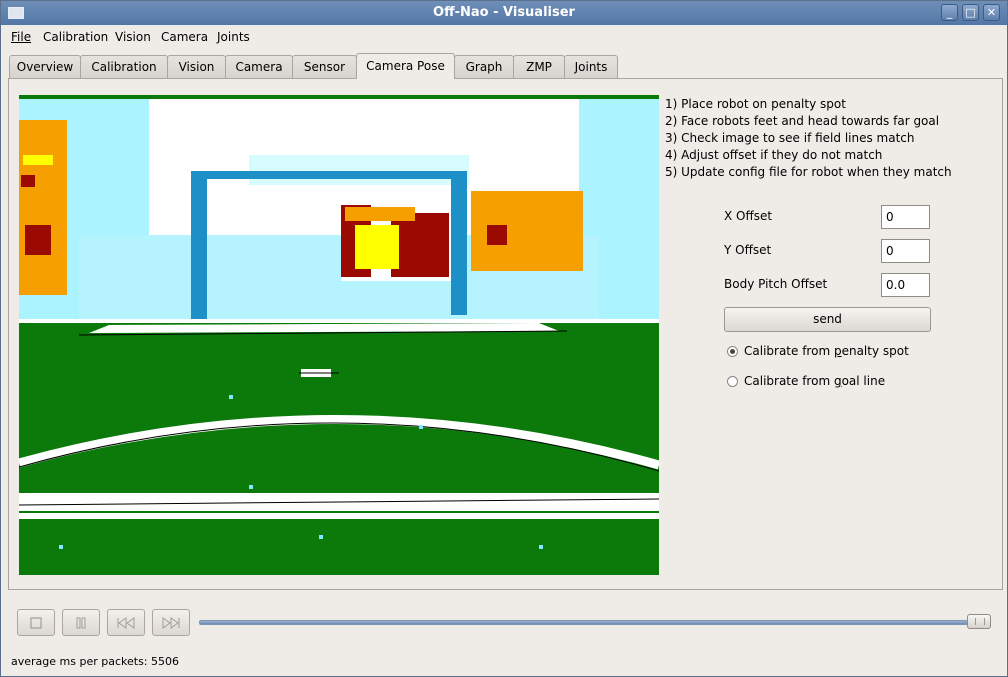  I want to click on rewind-button, so click(126, 622).